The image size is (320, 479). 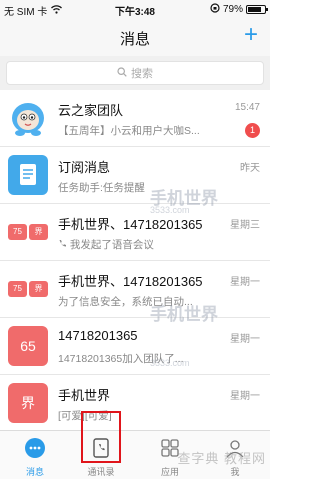 I want to click on conversation-date: 昨天, so click(x=250, y=168).